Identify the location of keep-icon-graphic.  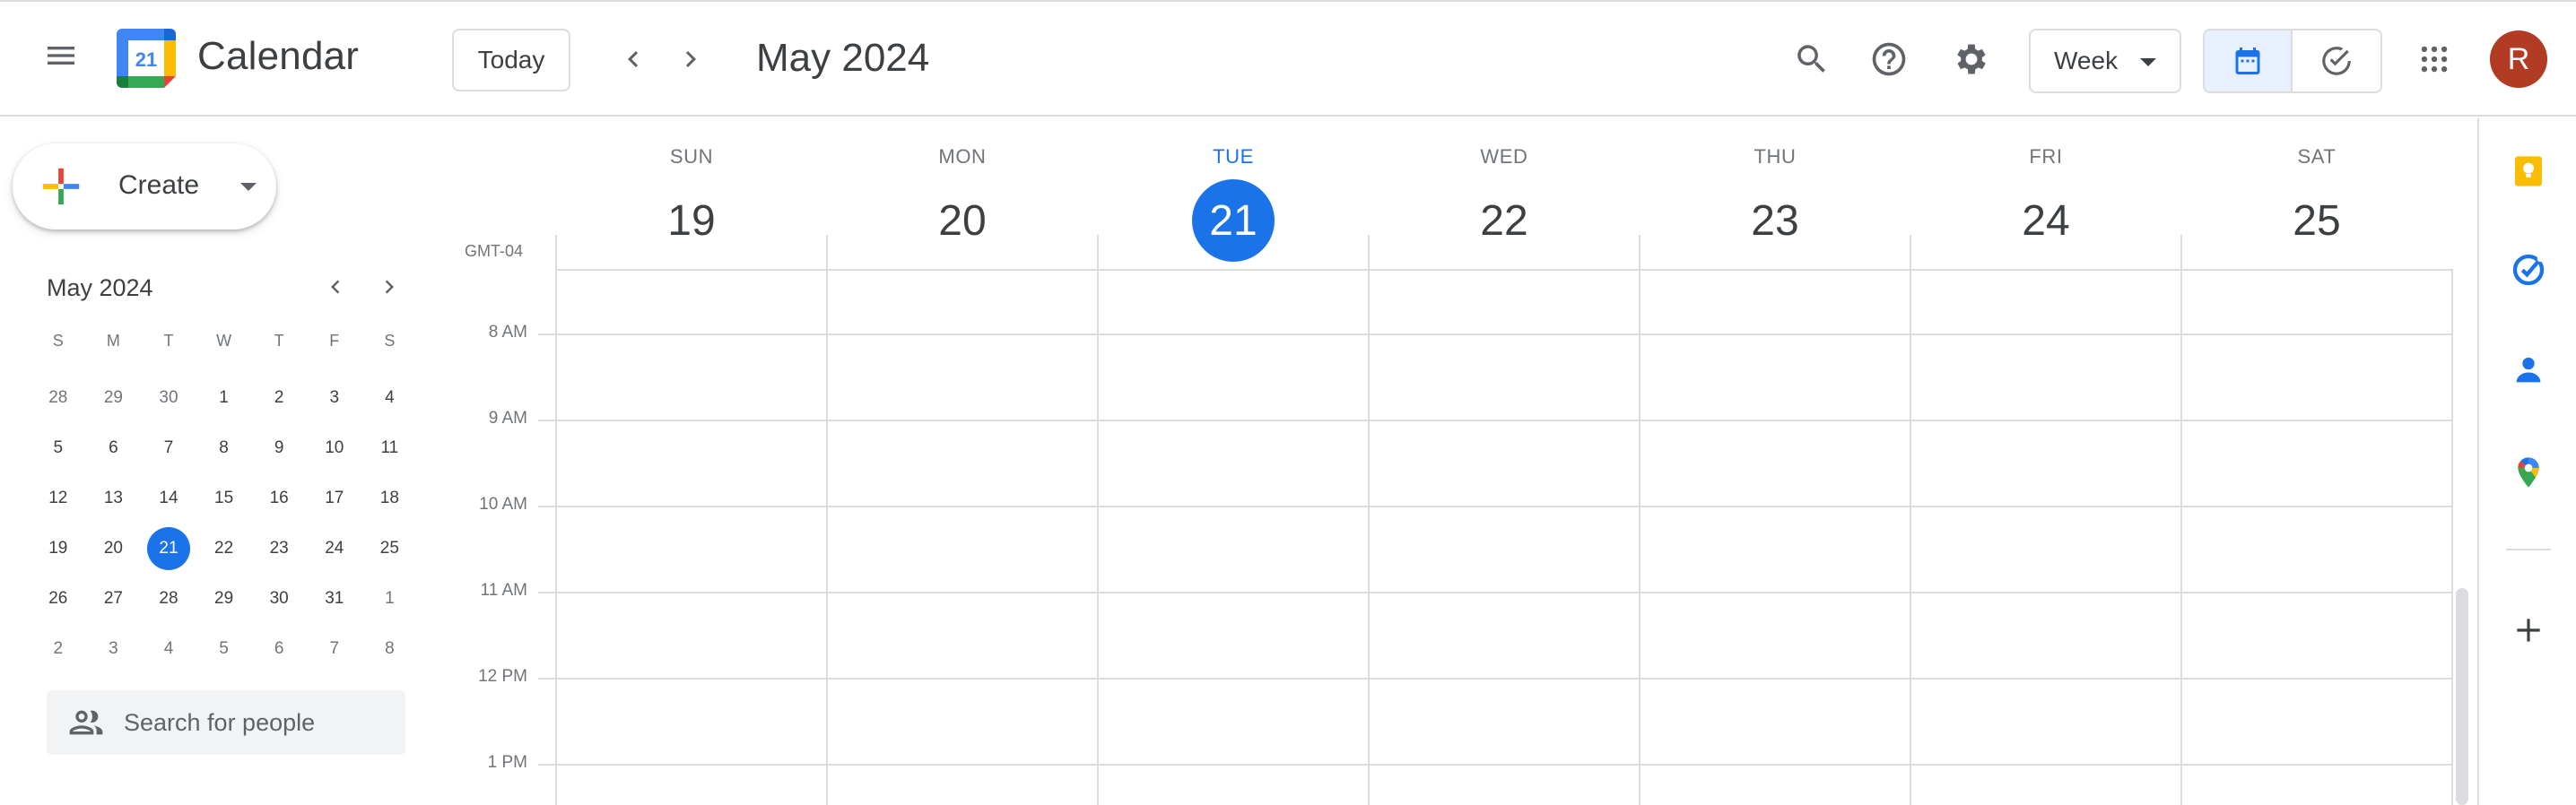
(2528, 171).